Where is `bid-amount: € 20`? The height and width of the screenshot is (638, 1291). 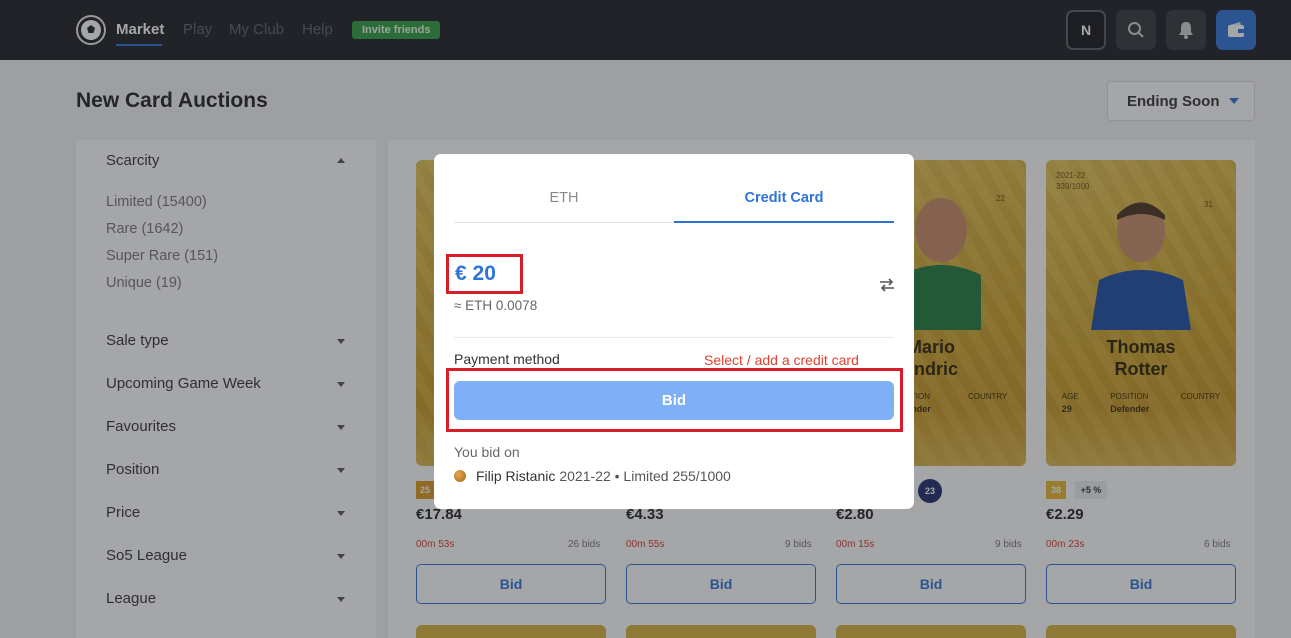 bid-amount: € 20 is located at coordinates (475, 274).